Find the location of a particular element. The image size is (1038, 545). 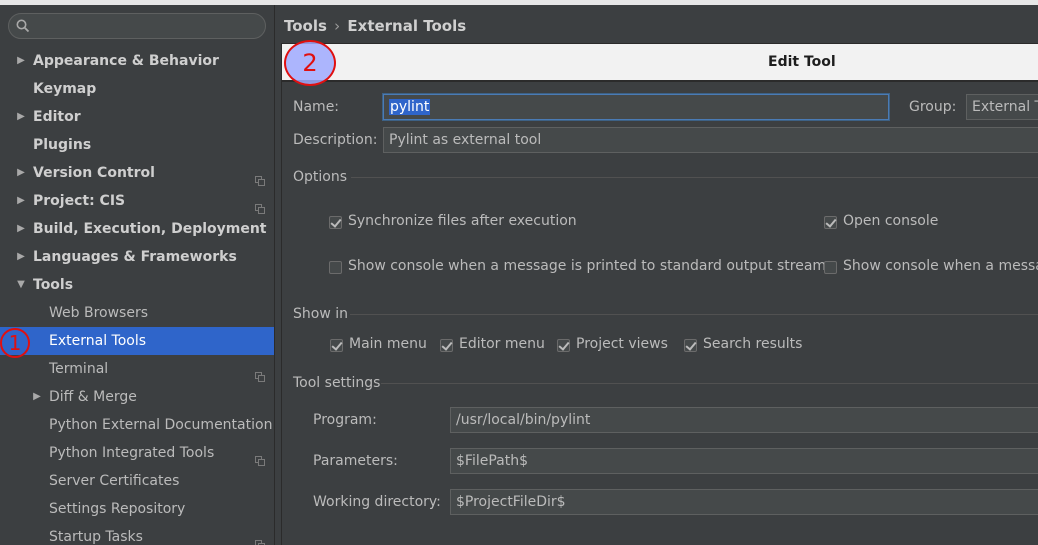

breadcrumb-parent: Tools is located at coordinates (305, 26).